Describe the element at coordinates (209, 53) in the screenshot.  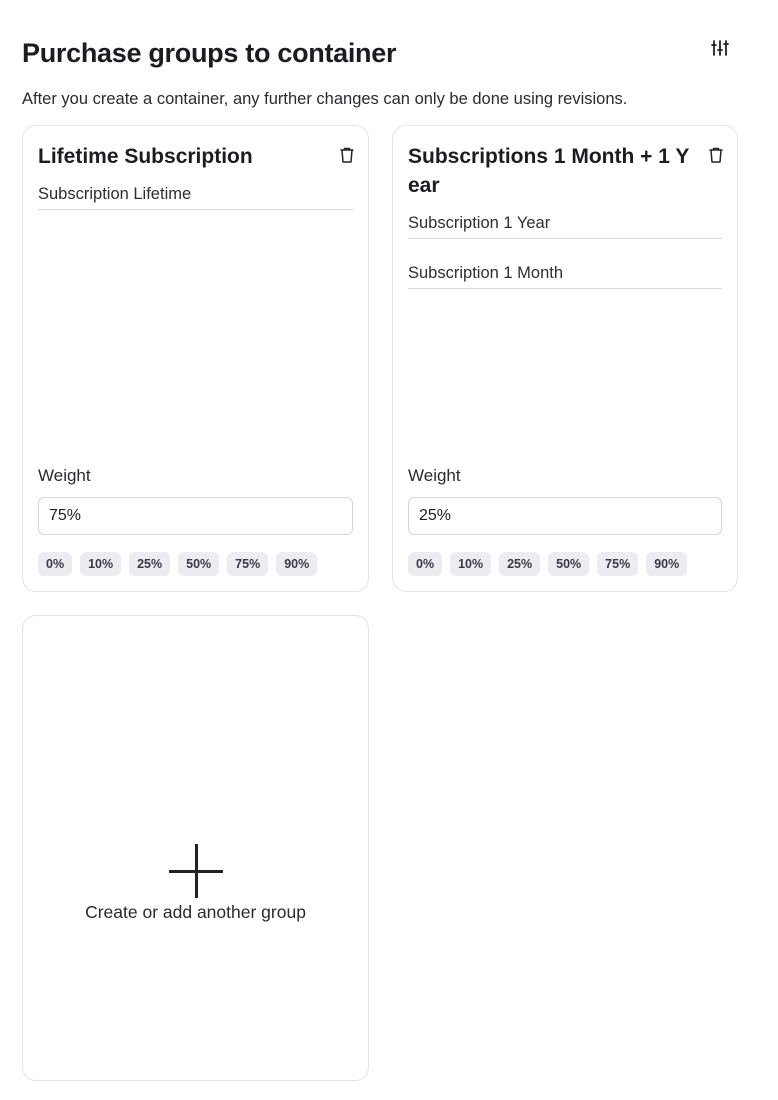
I see `page-title: Purchase groups to container` at that location.